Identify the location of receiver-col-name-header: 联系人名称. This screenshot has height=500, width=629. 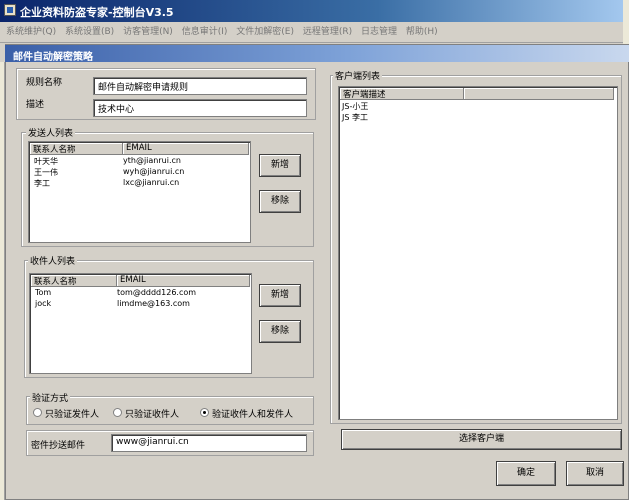
(74, 281).